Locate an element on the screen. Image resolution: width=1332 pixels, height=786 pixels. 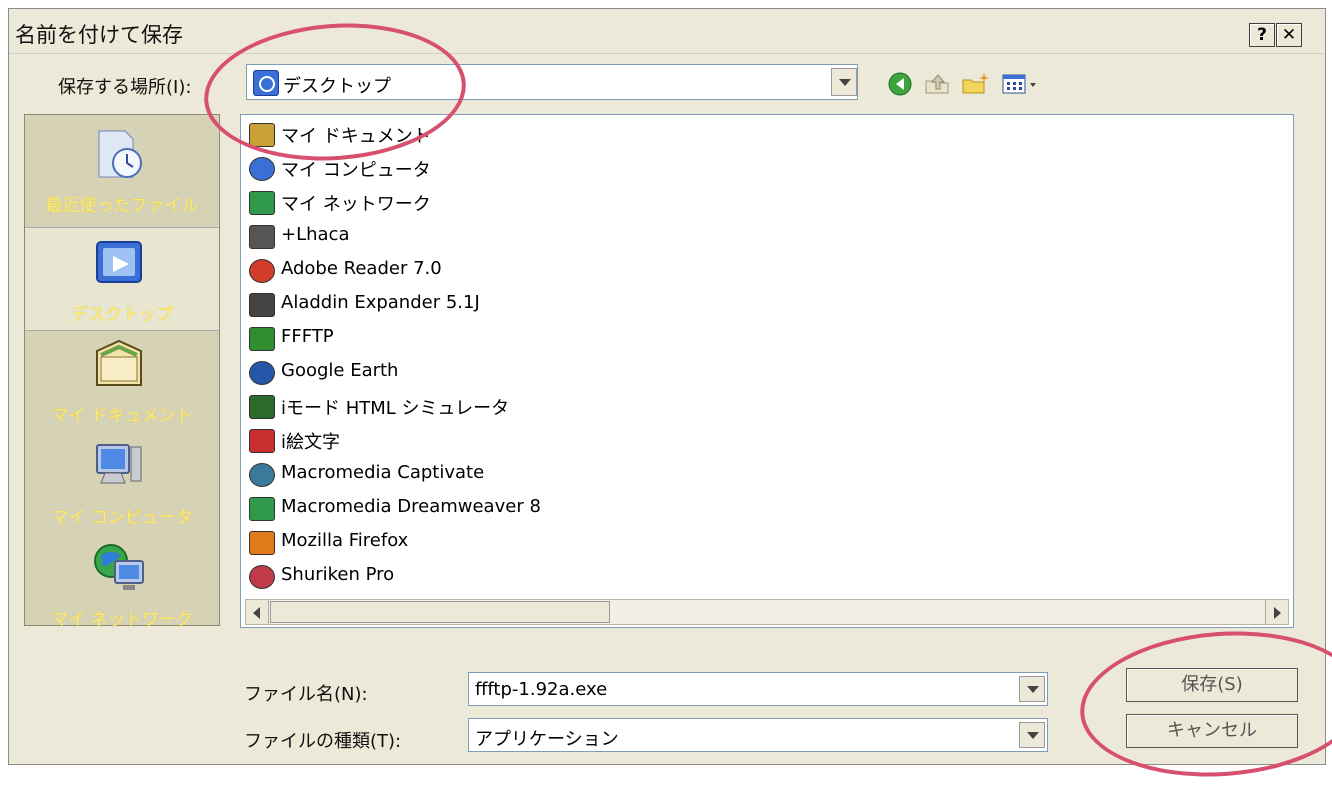
file-name-value: ffftp-1.92a.exe is located at coordinates (541, 689).